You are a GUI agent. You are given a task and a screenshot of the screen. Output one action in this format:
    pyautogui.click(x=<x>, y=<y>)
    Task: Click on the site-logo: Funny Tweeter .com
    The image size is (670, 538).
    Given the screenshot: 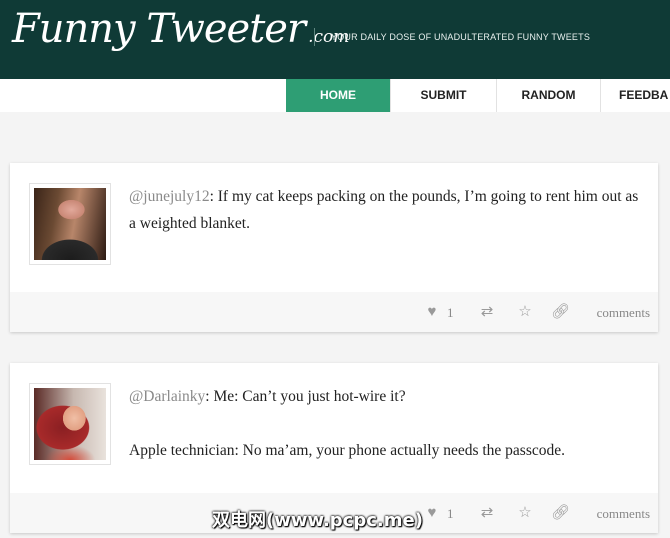 What is the action you would take?
    pyautogui.click(x=180, y=29)
    